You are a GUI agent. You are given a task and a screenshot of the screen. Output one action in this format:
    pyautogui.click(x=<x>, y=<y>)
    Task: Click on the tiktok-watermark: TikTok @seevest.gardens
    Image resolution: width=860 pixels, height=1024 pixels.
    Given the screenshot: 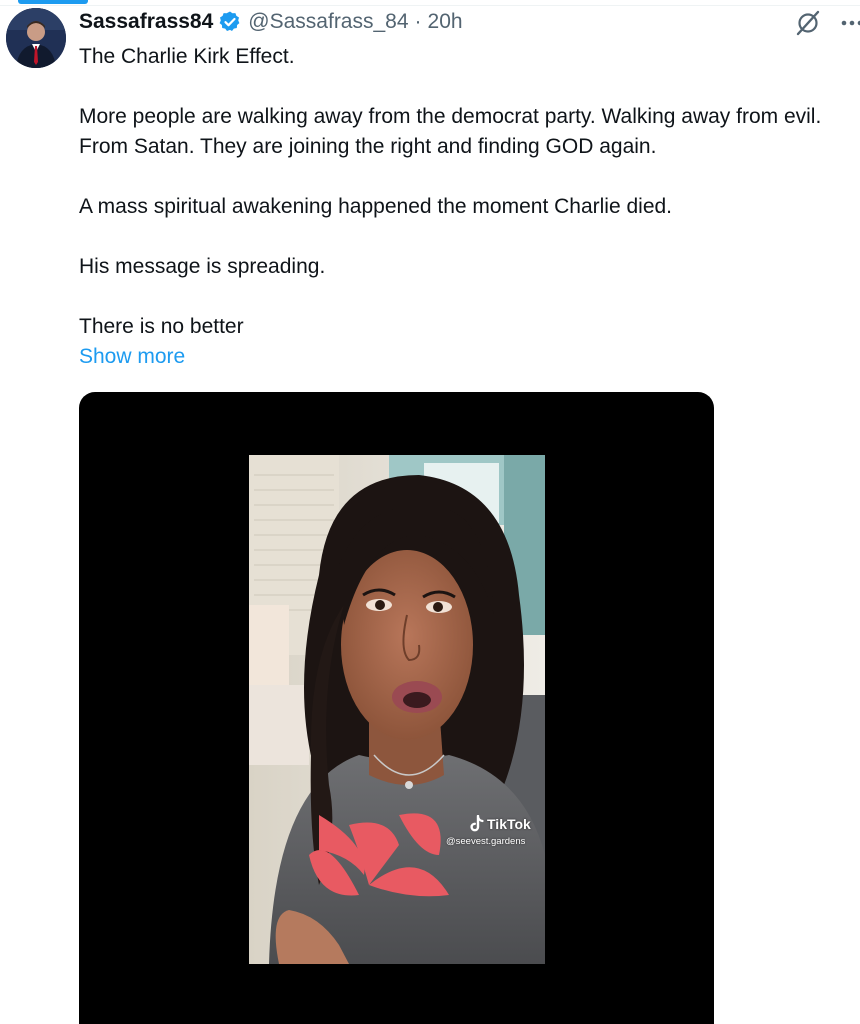 What is the action you would take?
    pyautogui.click(x=488, y=831)
    